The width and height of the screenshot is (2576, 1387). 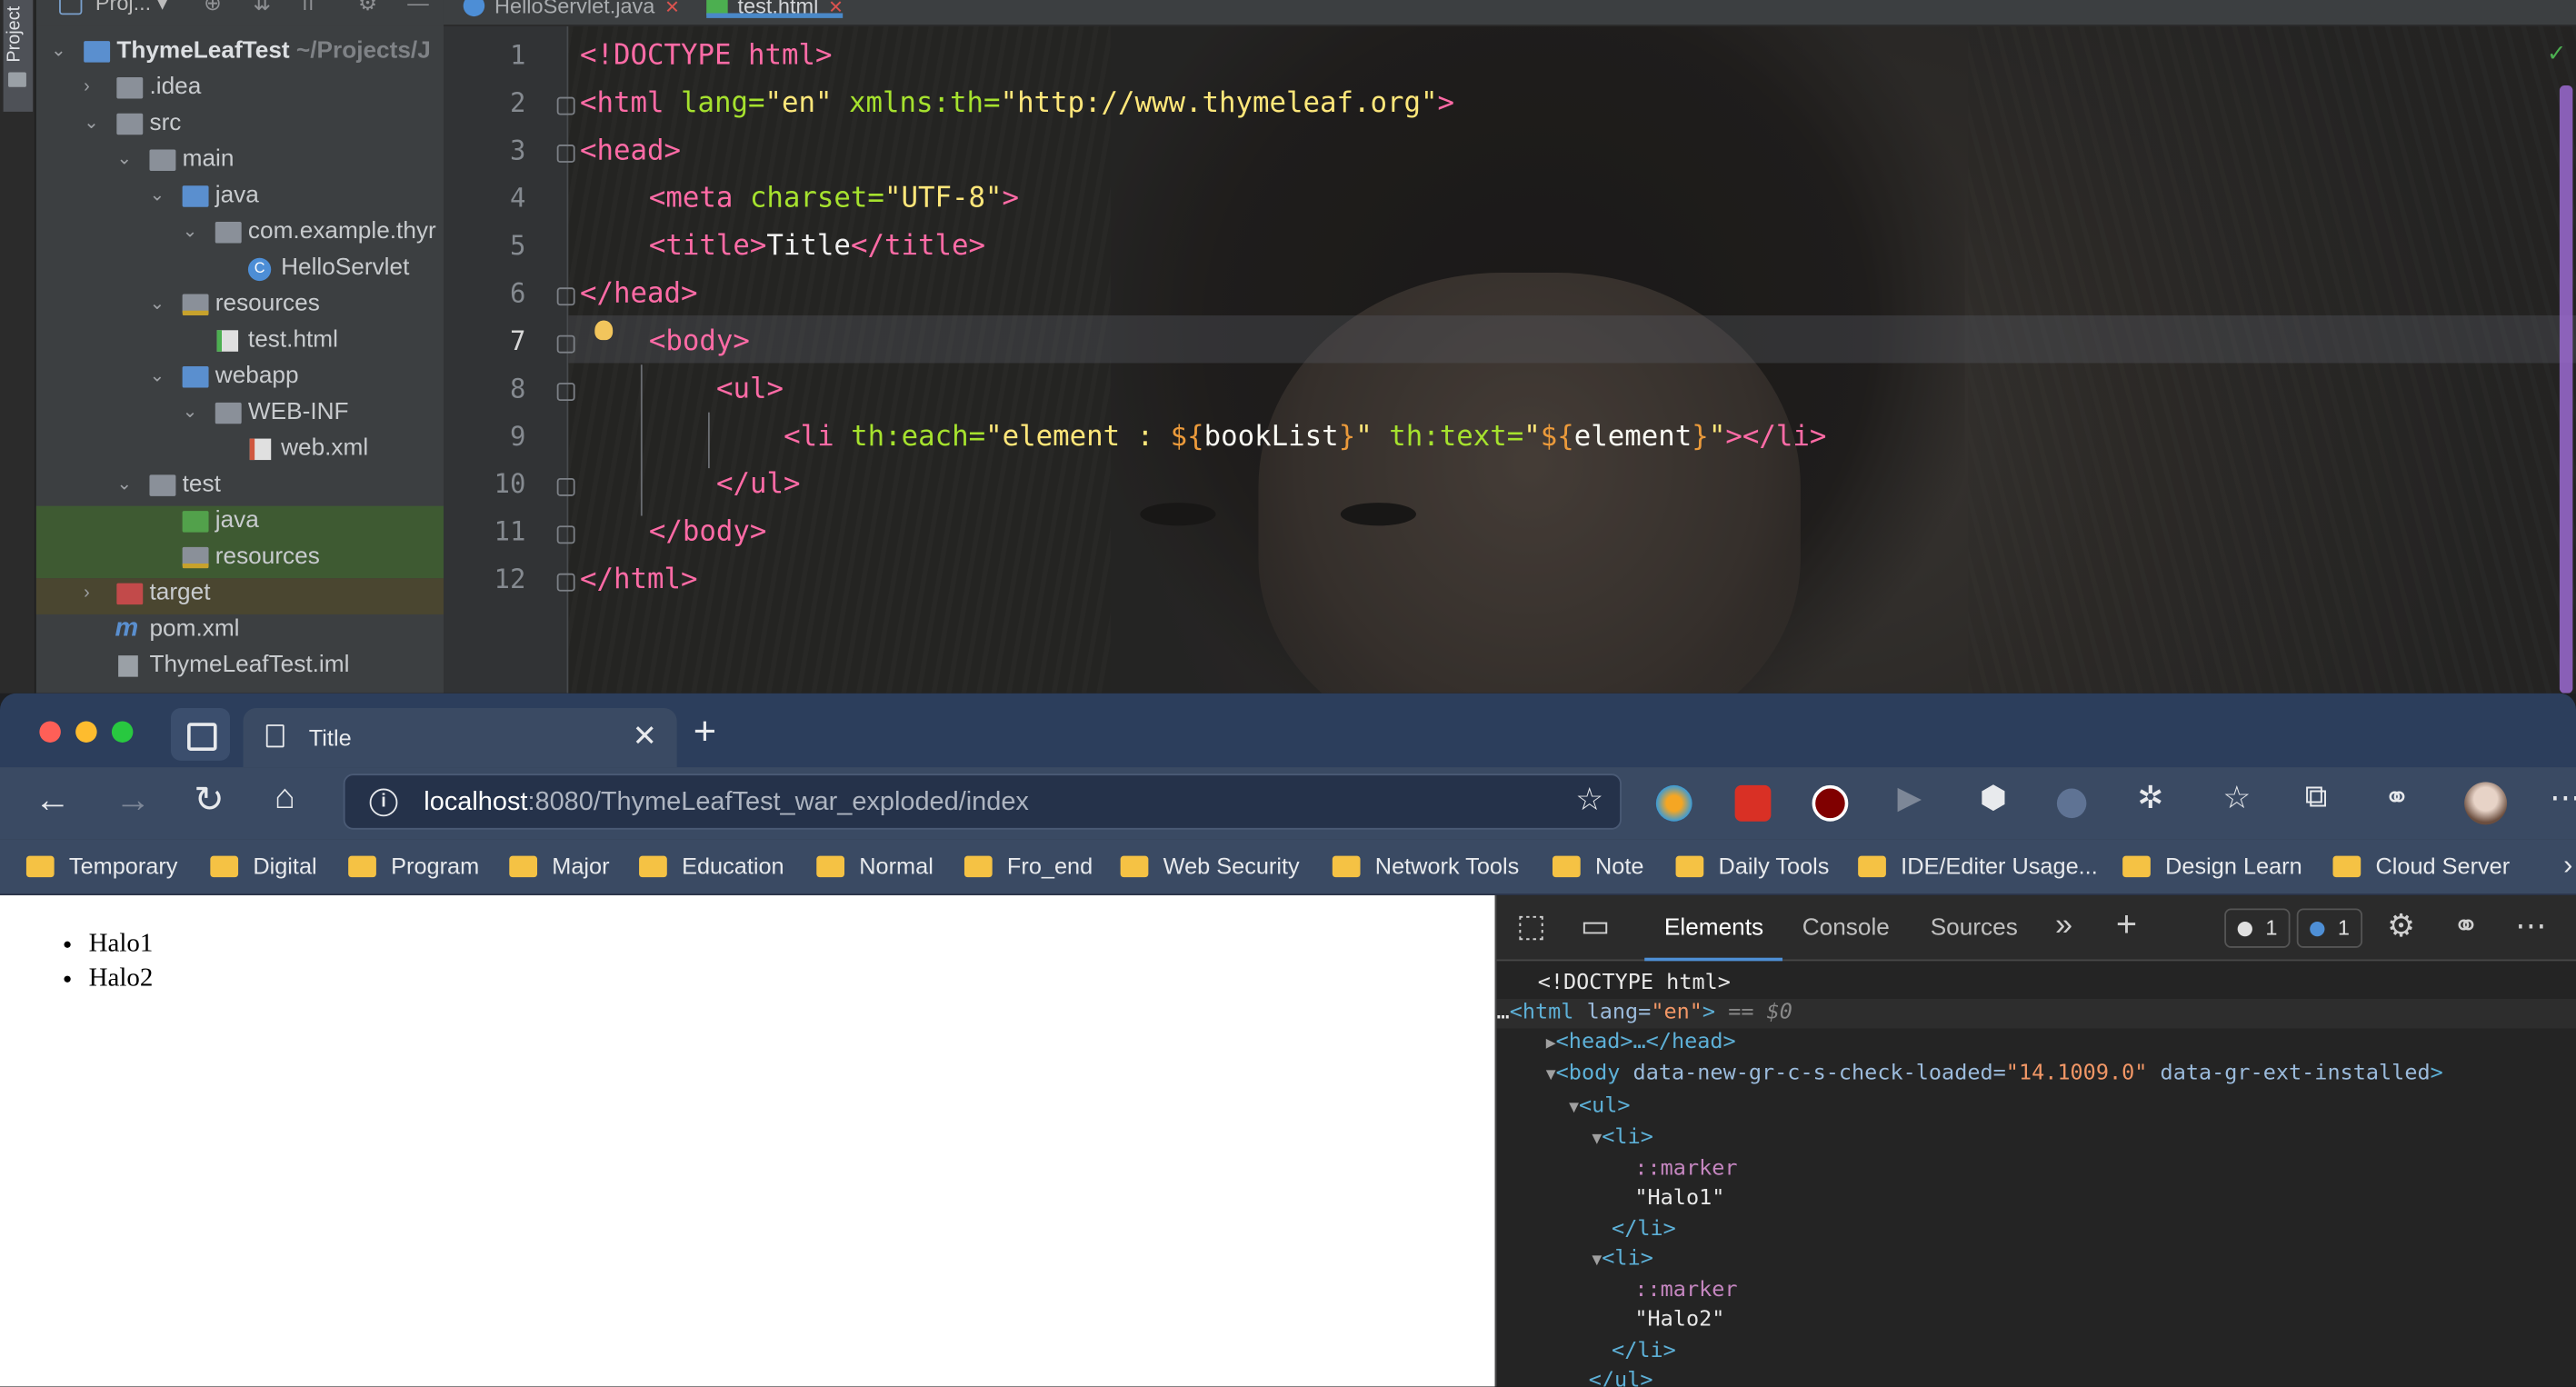 What do you see at coordinates (240, 232) in the screenshot?
I see `tree-item-package: ⌄ com.example.thyr` at bounding box center [240, 232].